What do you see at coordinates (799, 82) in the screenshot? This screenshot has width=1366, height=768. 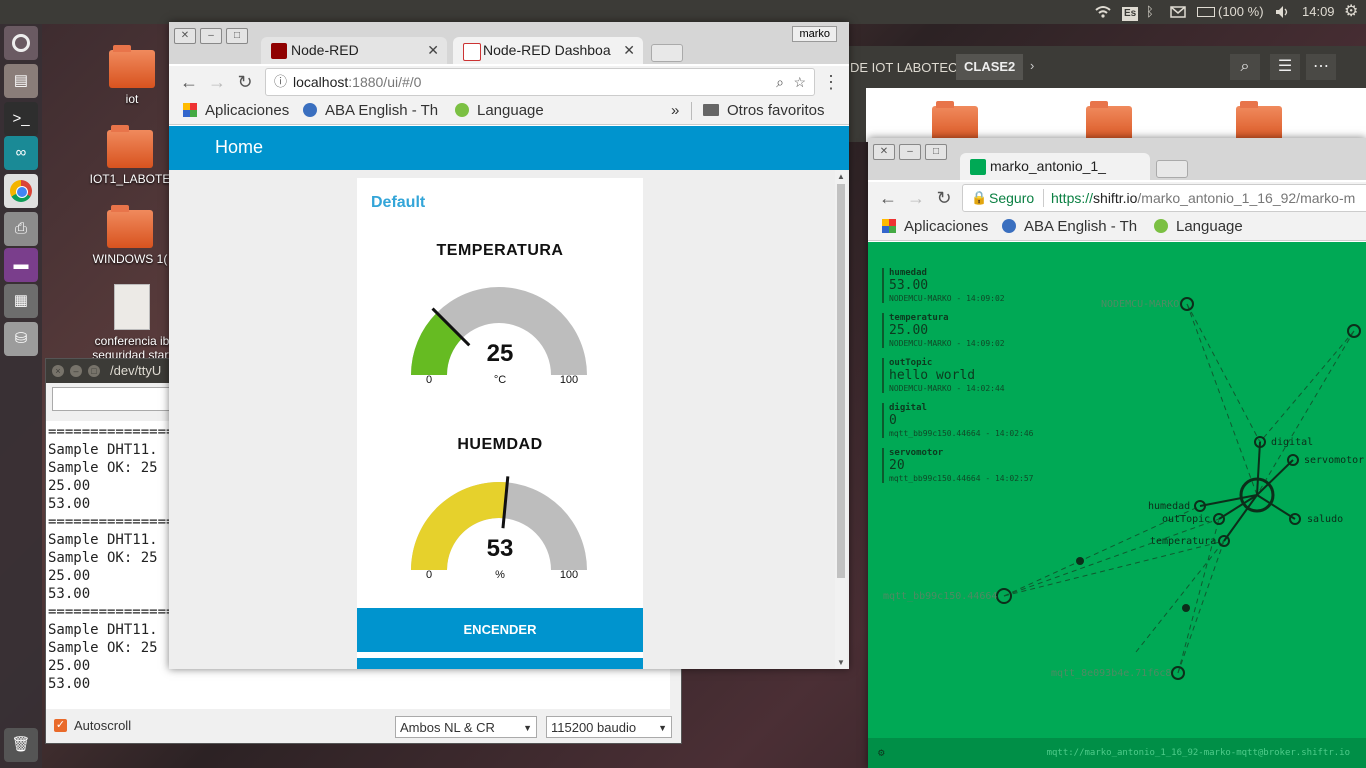 I see `bookmark-star-icon: ☆` at bounding box center [799, 82].